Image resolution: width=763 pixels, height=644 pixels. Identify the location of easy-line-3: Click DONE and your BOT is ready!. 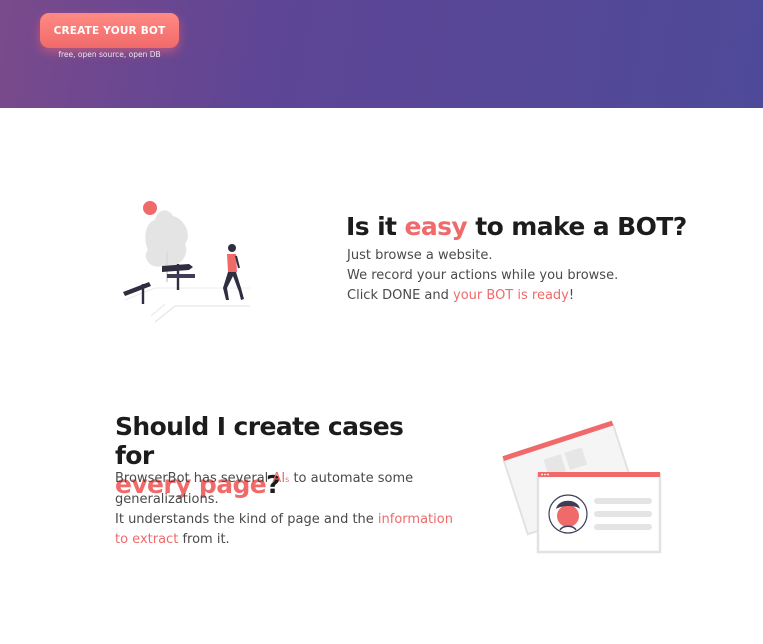
(512, 296).